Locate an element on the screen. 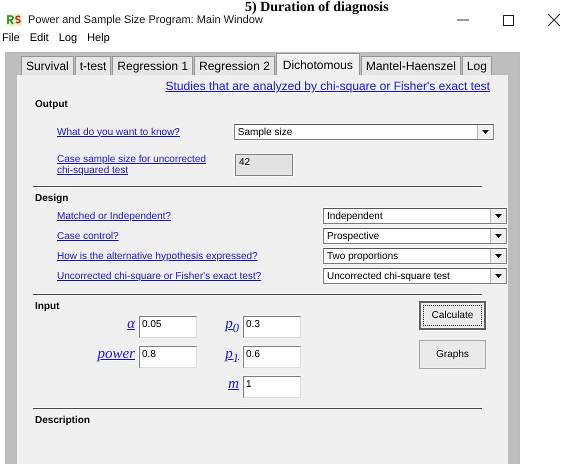 The width and height of the screenshot is (568, 464). menu-item: Edit is located at coordinates (39, 38).